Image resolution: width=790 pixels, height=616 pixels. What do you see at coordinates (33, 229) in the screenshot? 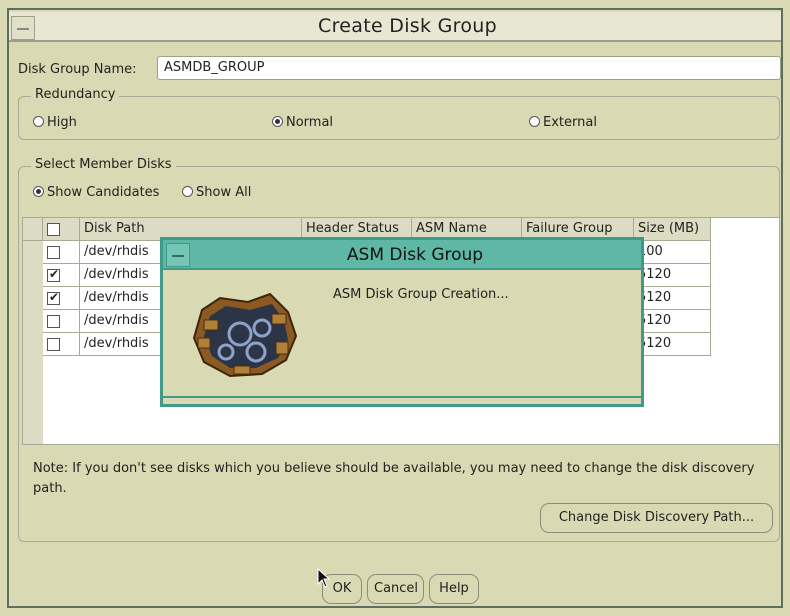
I see `row-header-corner` at bounding box center [33, 229].